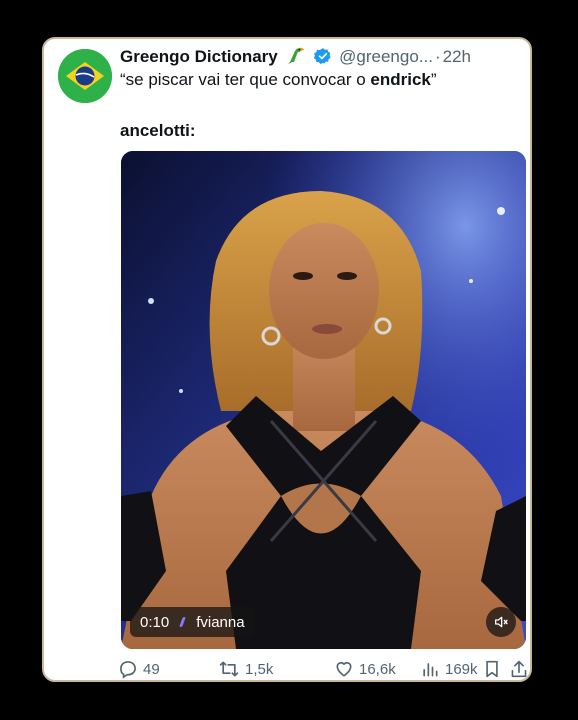  Describe the element at coordinates (344, 669) in the screenshot. I see `heart-icon` at that location.